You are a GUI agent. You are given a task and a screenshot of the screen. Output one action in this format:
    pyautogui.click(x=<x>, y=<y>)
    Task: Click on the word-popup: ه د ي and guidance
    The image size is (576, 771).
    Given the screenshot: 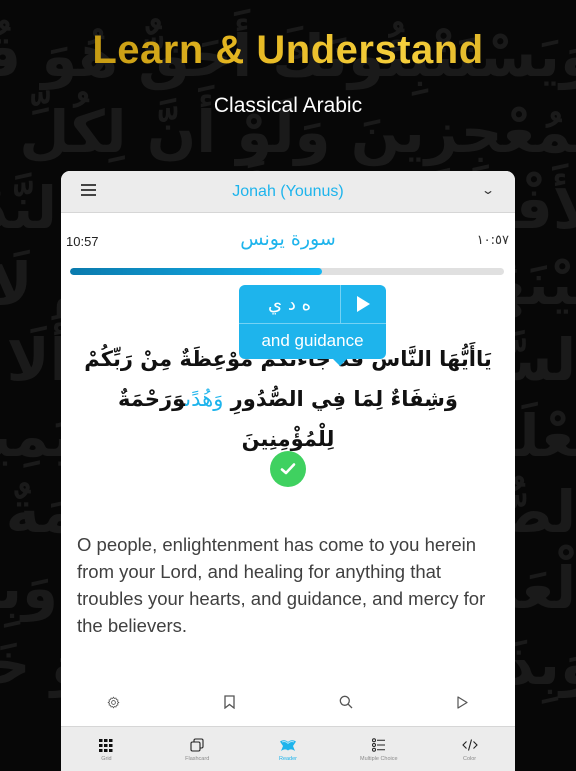 What is the action you would take?
    pyautogui.click(x=312, y=325)
    